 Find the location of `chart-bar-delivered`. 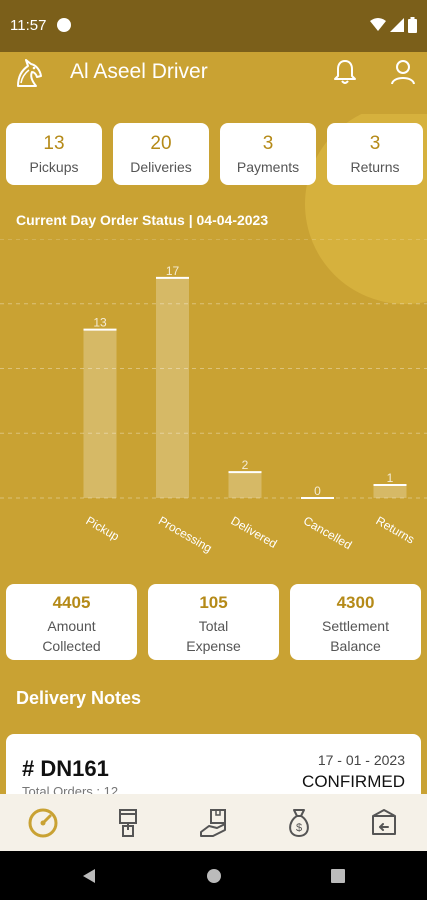

chart-bar-delivered is located at coordinates (245, 485).